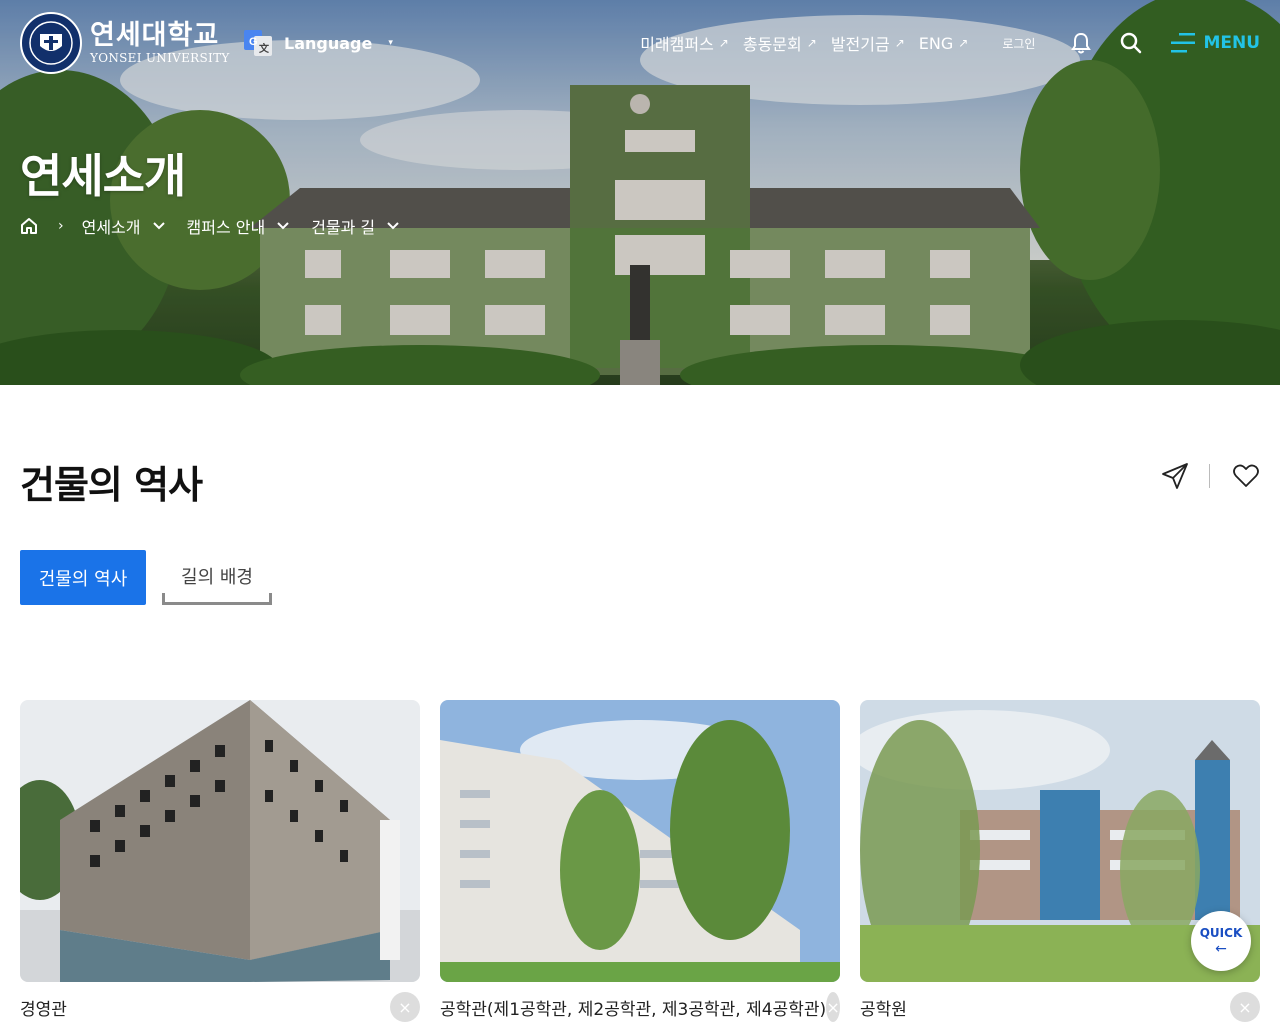  I want to click on nav-link-english: ENG ↗, so click(944, 43).